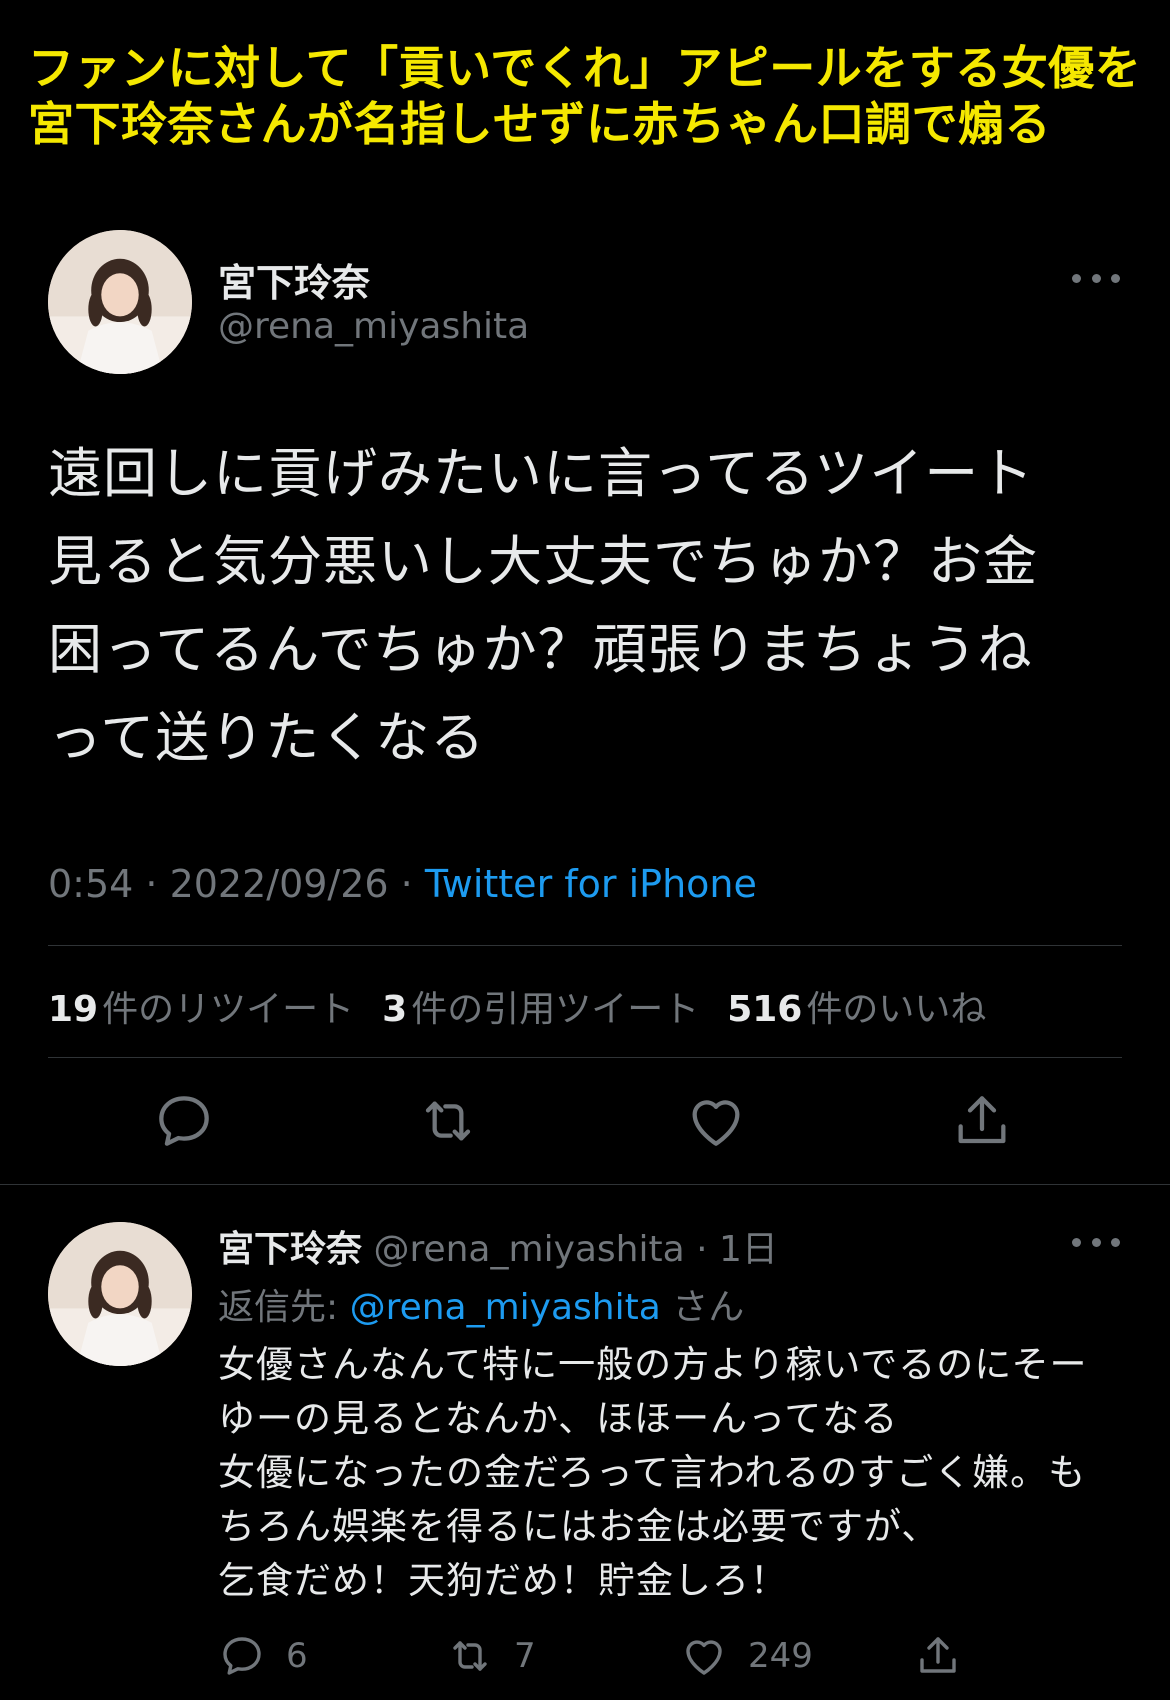 This screenshot has height=1700, width=1170. I want to click on reply-to-mention: @rena_miyashita, so click(505, 1307).